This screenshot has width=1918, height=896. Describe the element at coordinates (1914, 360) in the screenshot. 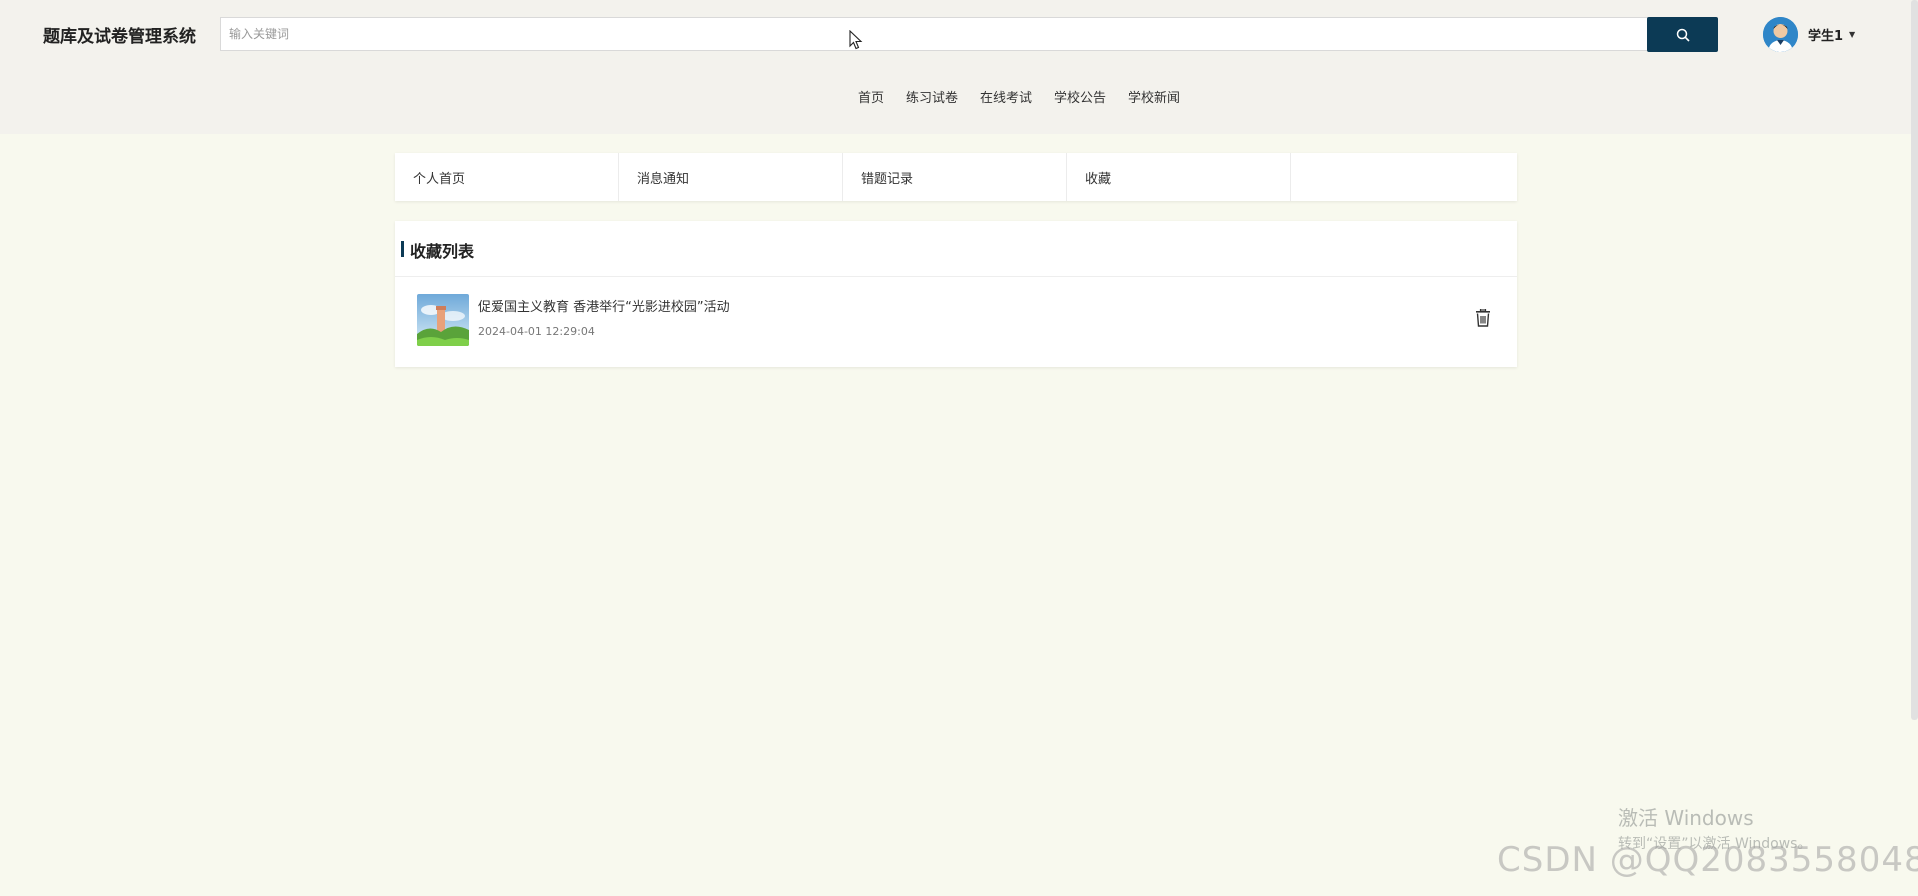

I see `scrollbar` at that location.